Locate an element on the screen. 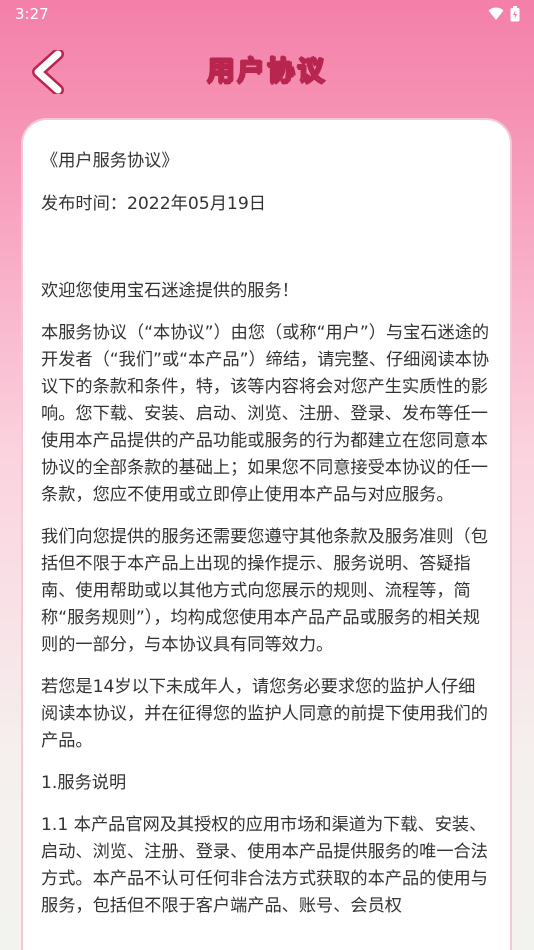 The width and height of the screenshot is (534, 950). status-bar: 3:27 is located at coordinates (267, 14).